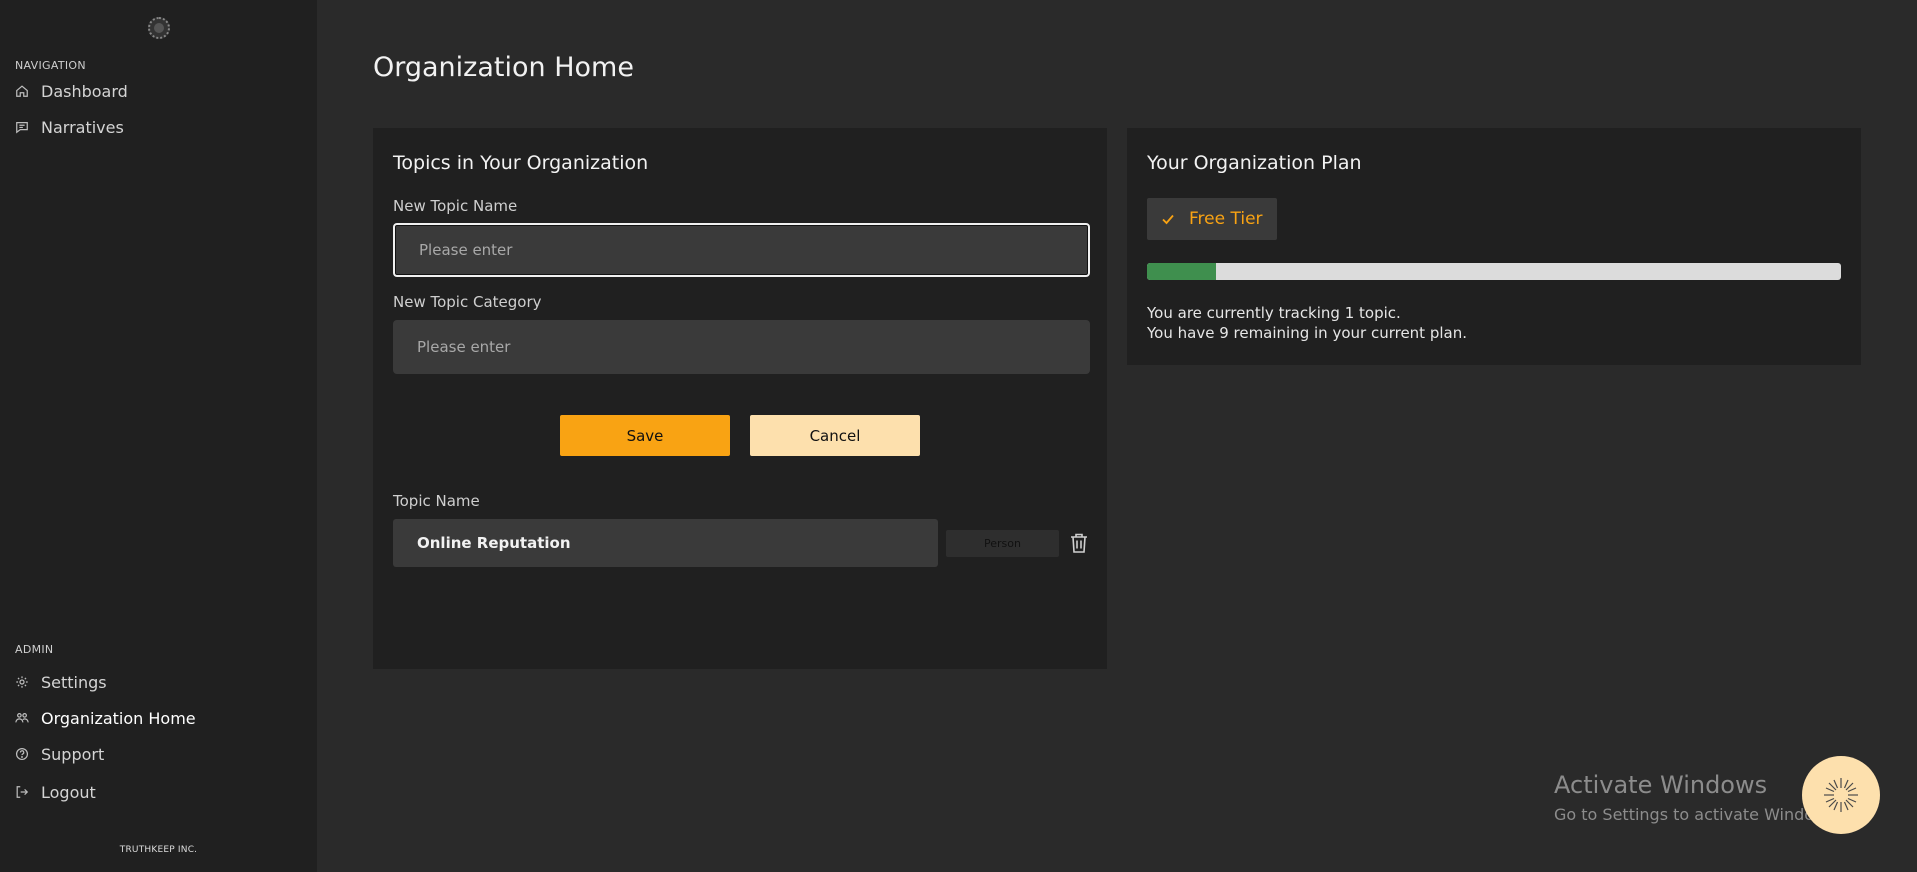 The height and width of the screenshot is (872, 1917). What do you see at coordinates (1002, 543) in the screenshot?
I see `topic-category-badge: Person` at bounding box center [1002, 543].